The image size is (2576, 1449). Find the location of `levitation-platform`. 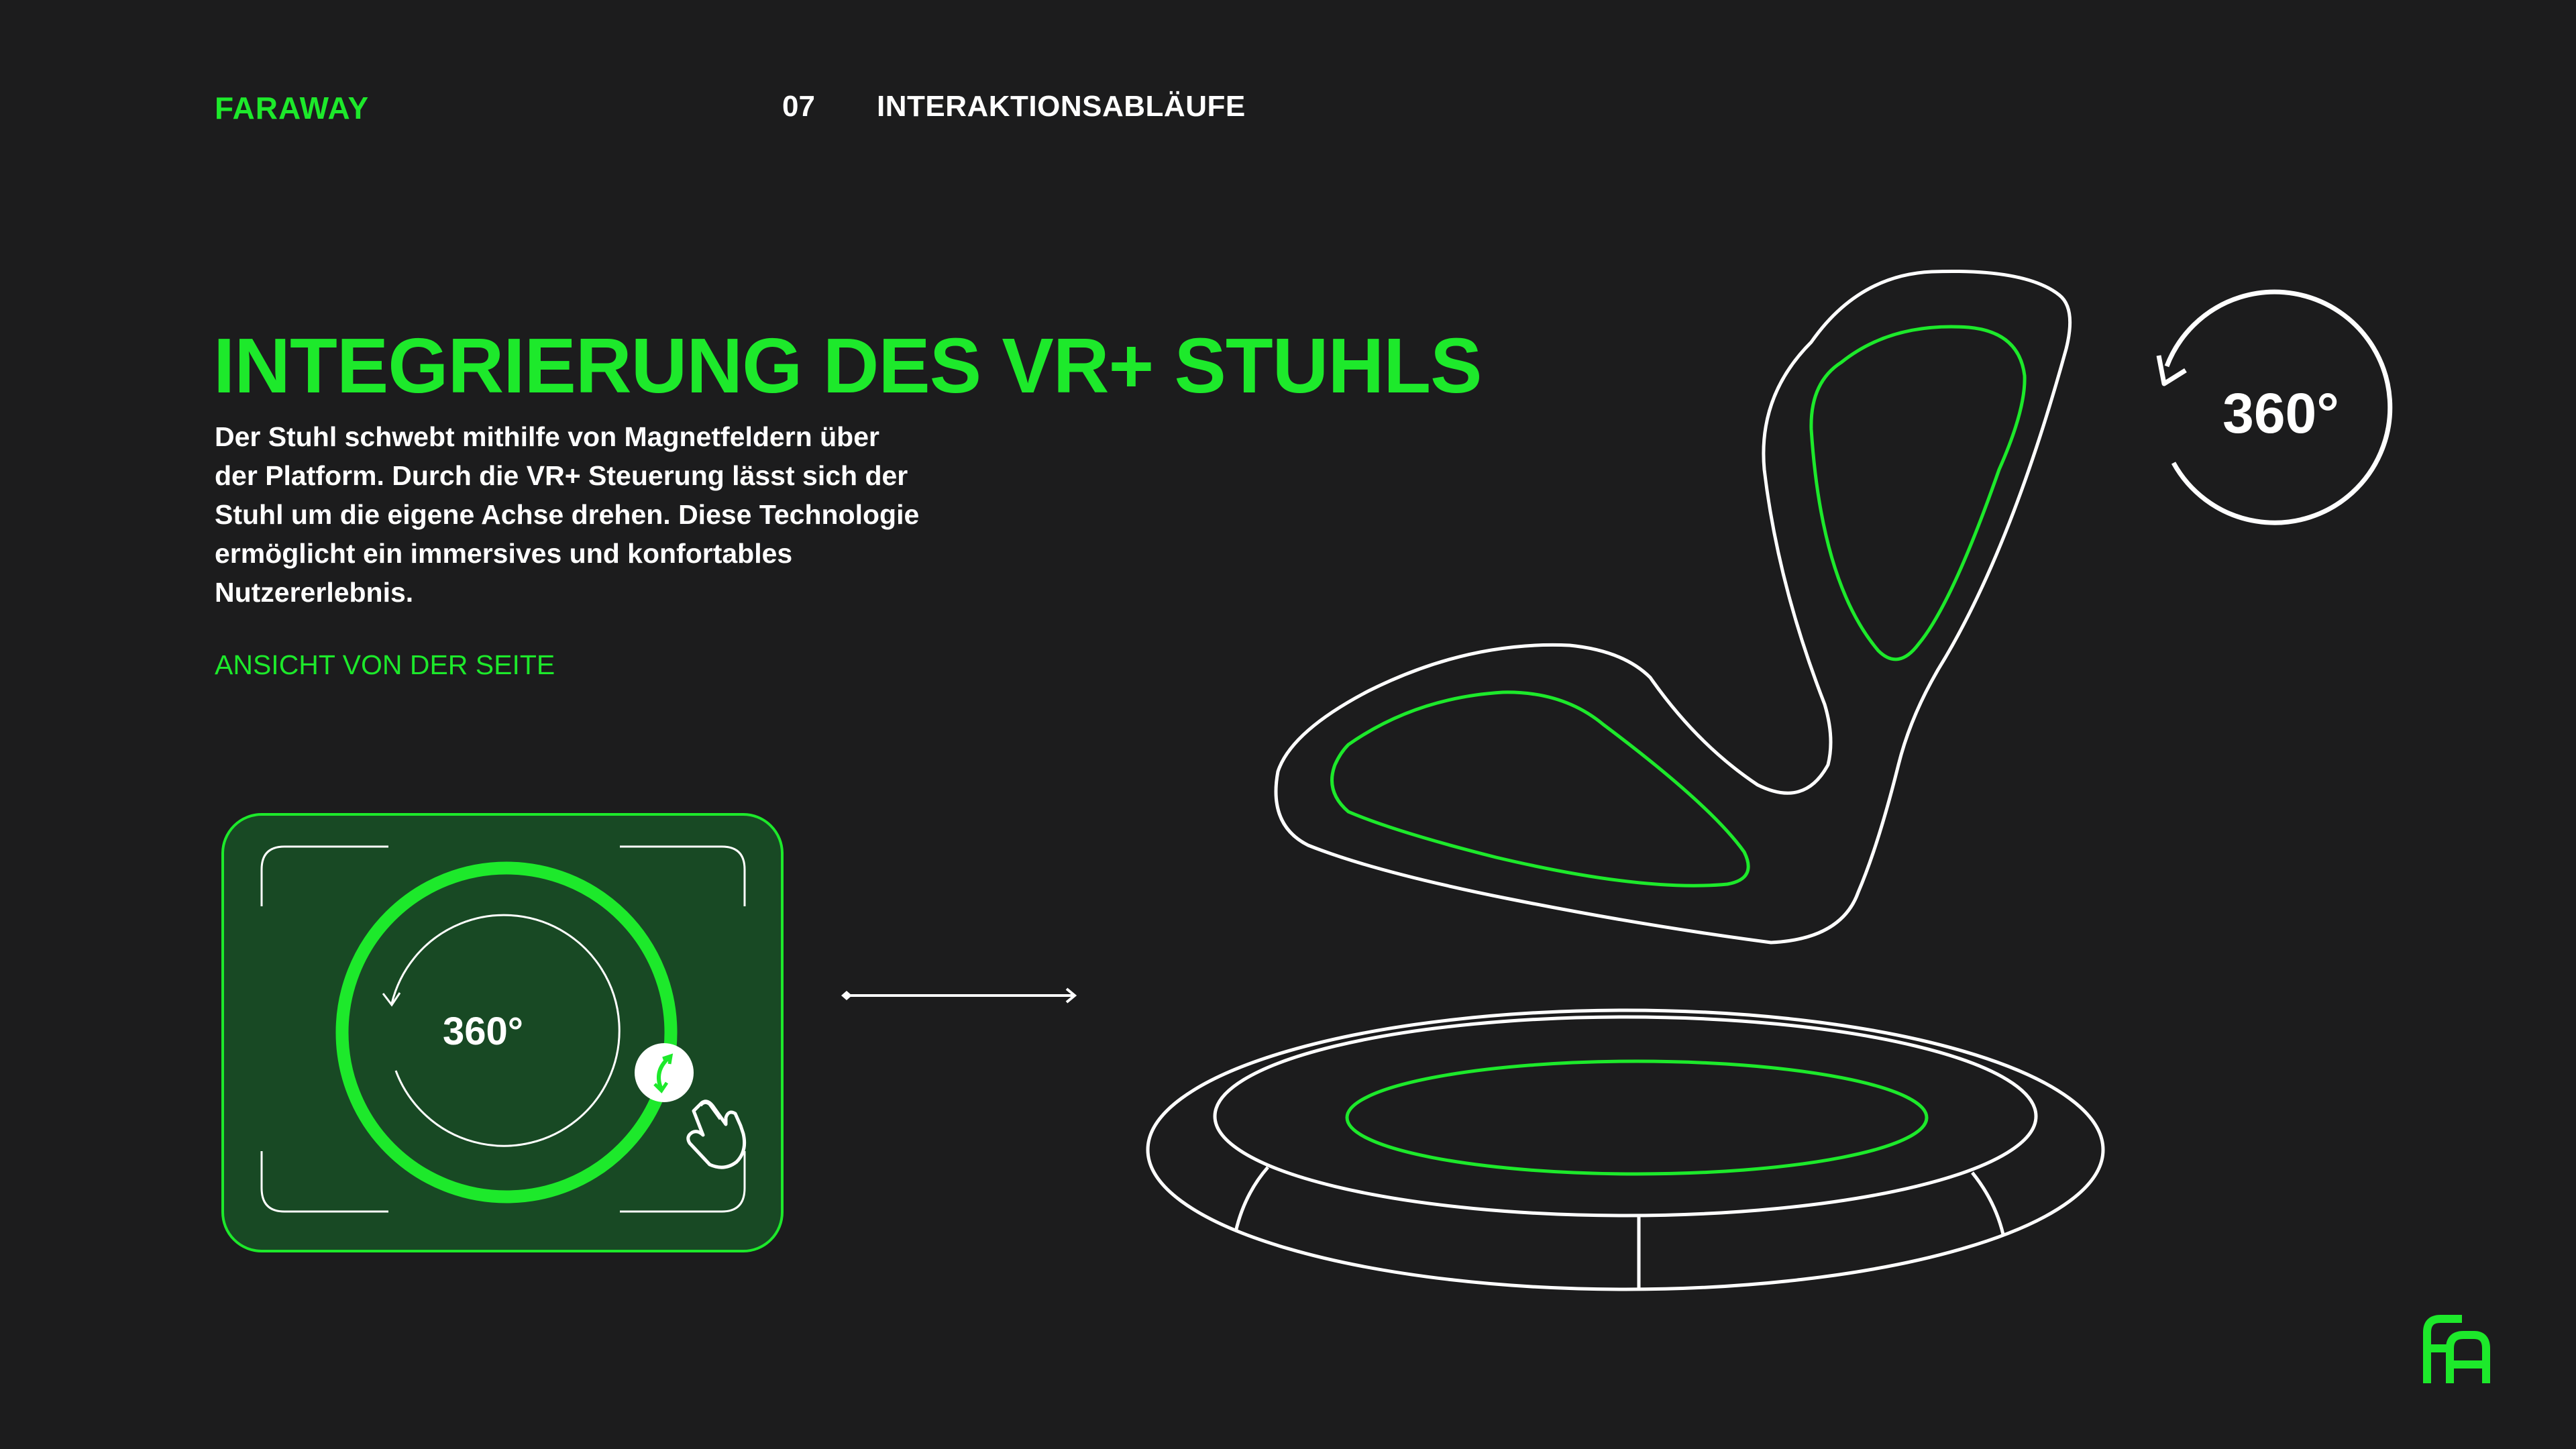

levitation-platform is located at coordinates (1625, 1149).